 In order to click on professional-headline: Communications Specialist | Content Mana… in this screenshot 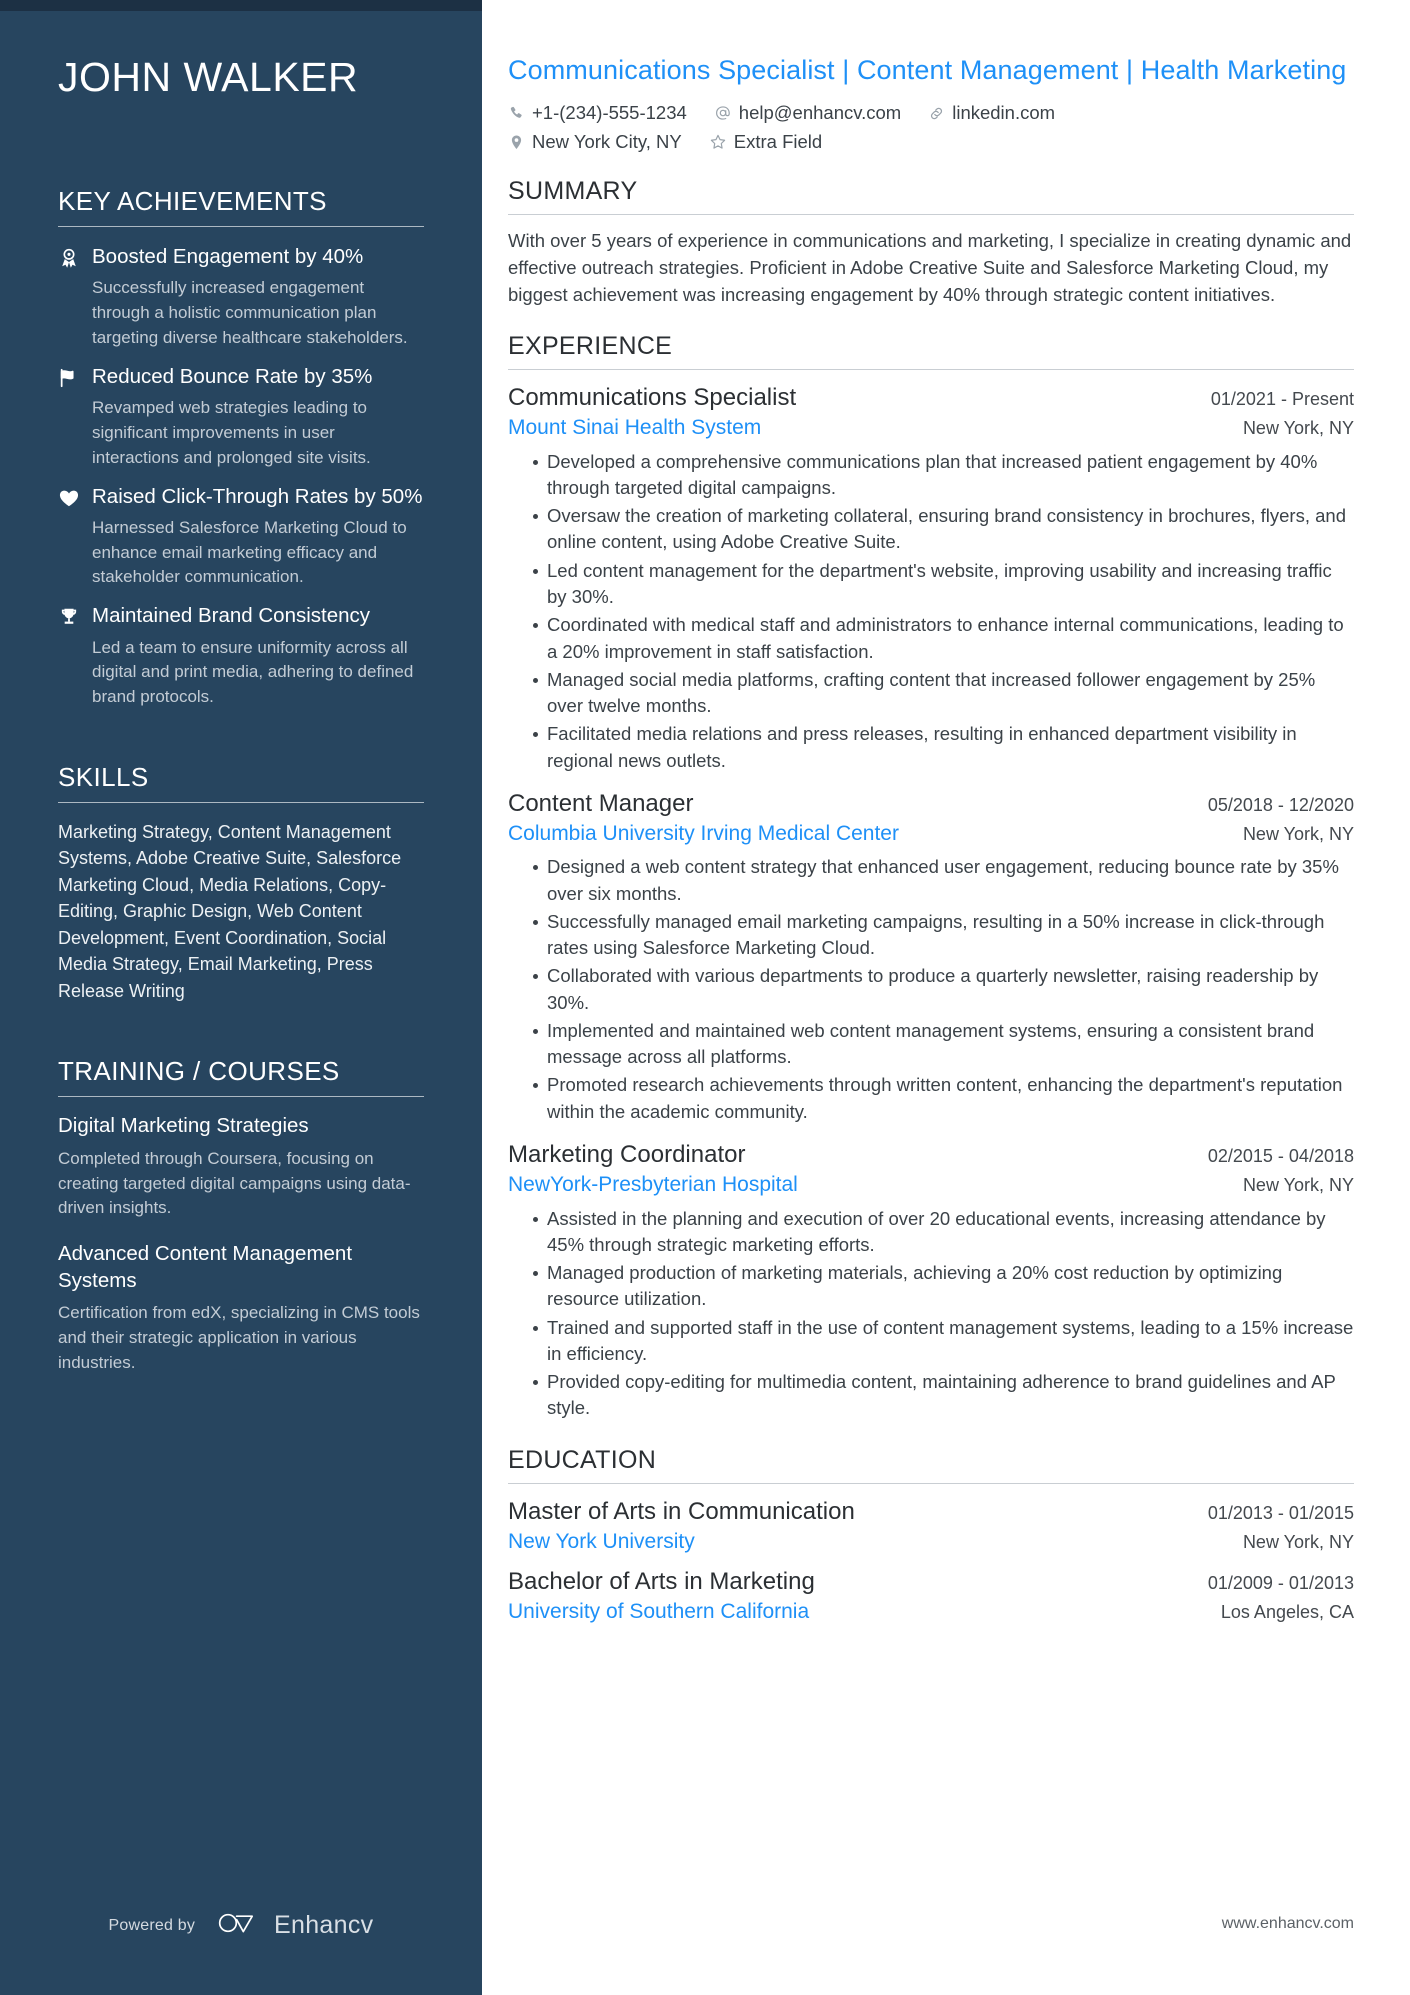, I will do `click(927, 70)`.